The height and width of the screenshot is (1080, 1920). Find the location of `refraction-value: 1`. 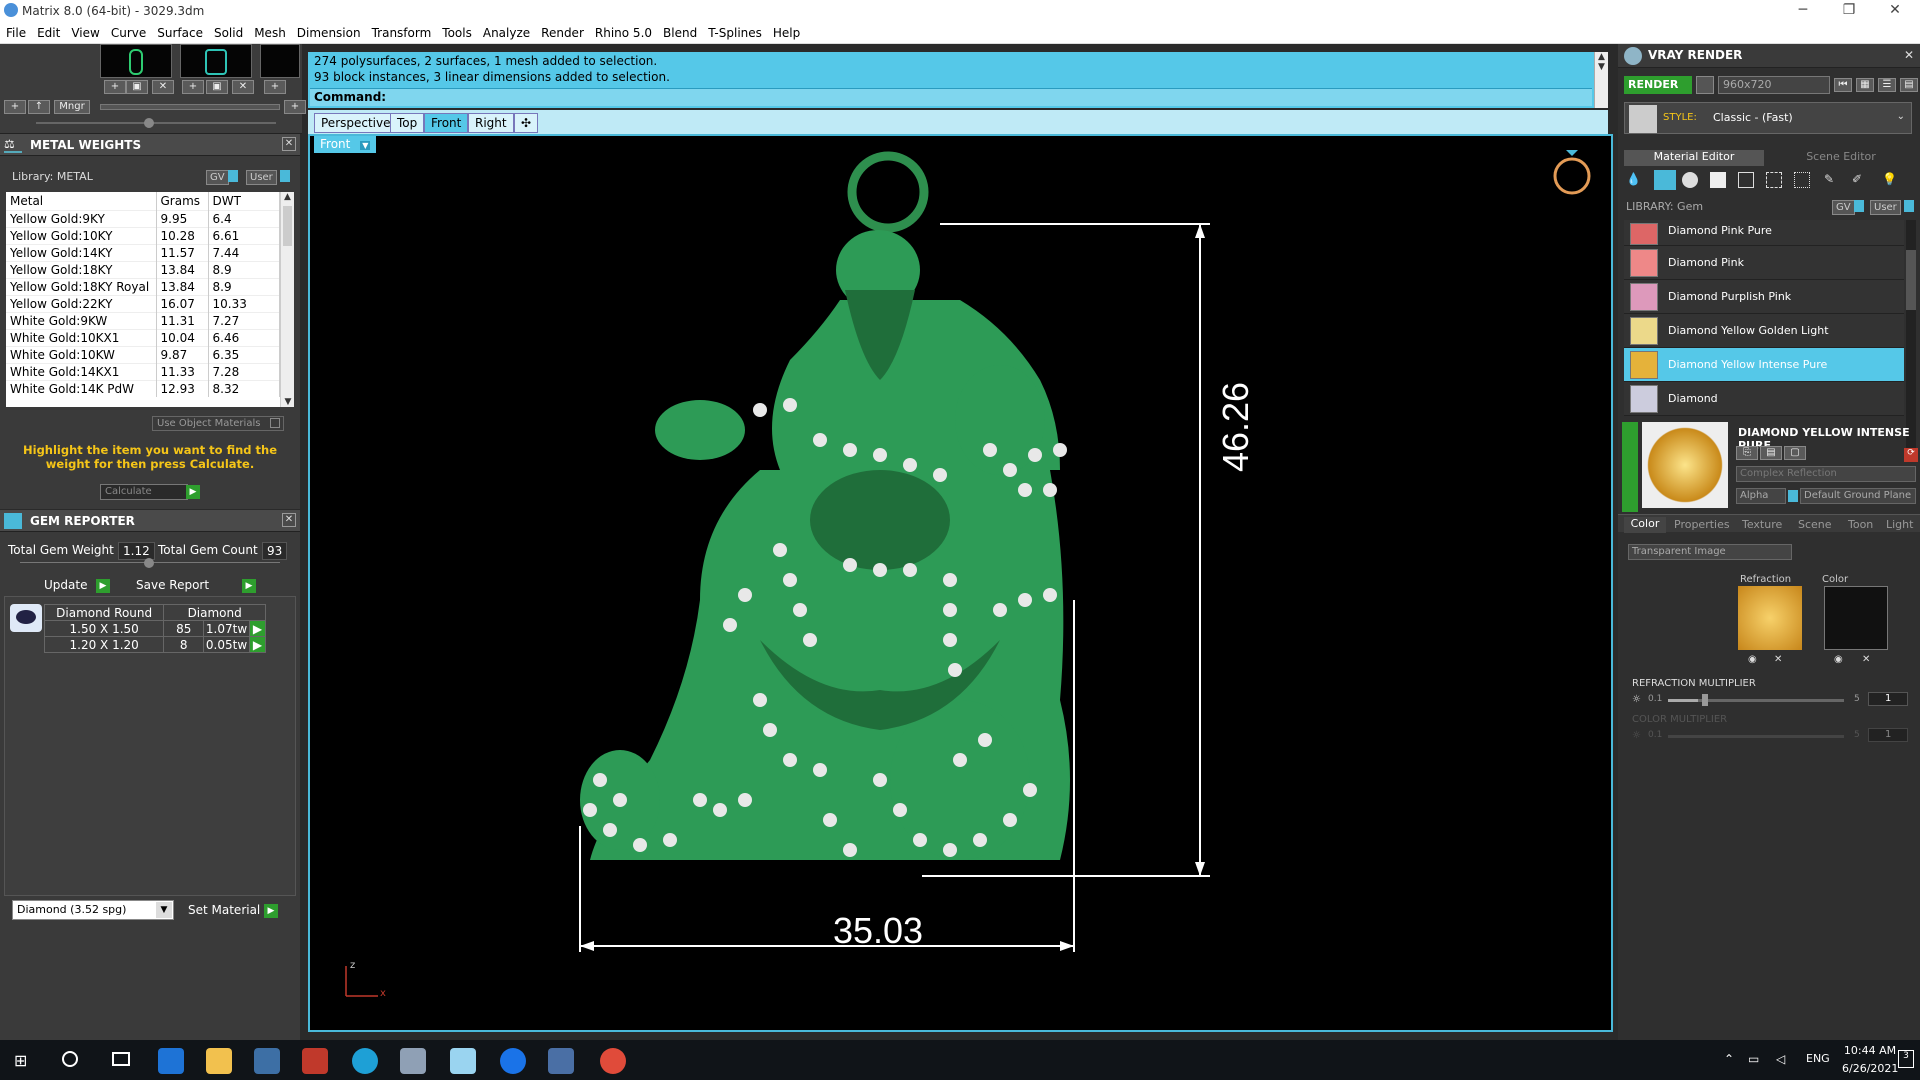

refraction-value: 1 is located at coordinates (1888, 699).